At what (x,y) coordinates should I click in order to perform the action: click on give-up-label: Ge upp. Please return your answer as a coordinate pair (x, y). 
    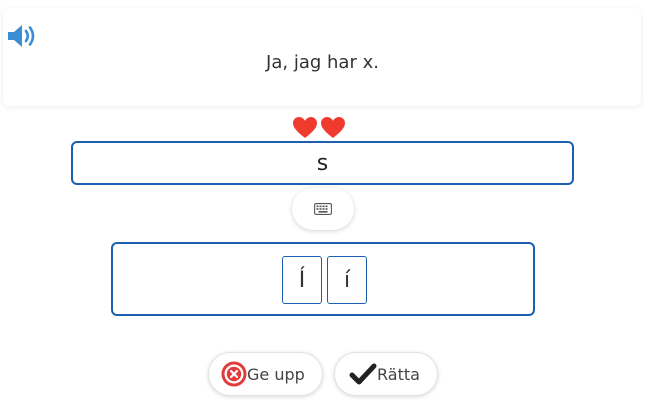
    Looking at the image, I should click on (276, 374).